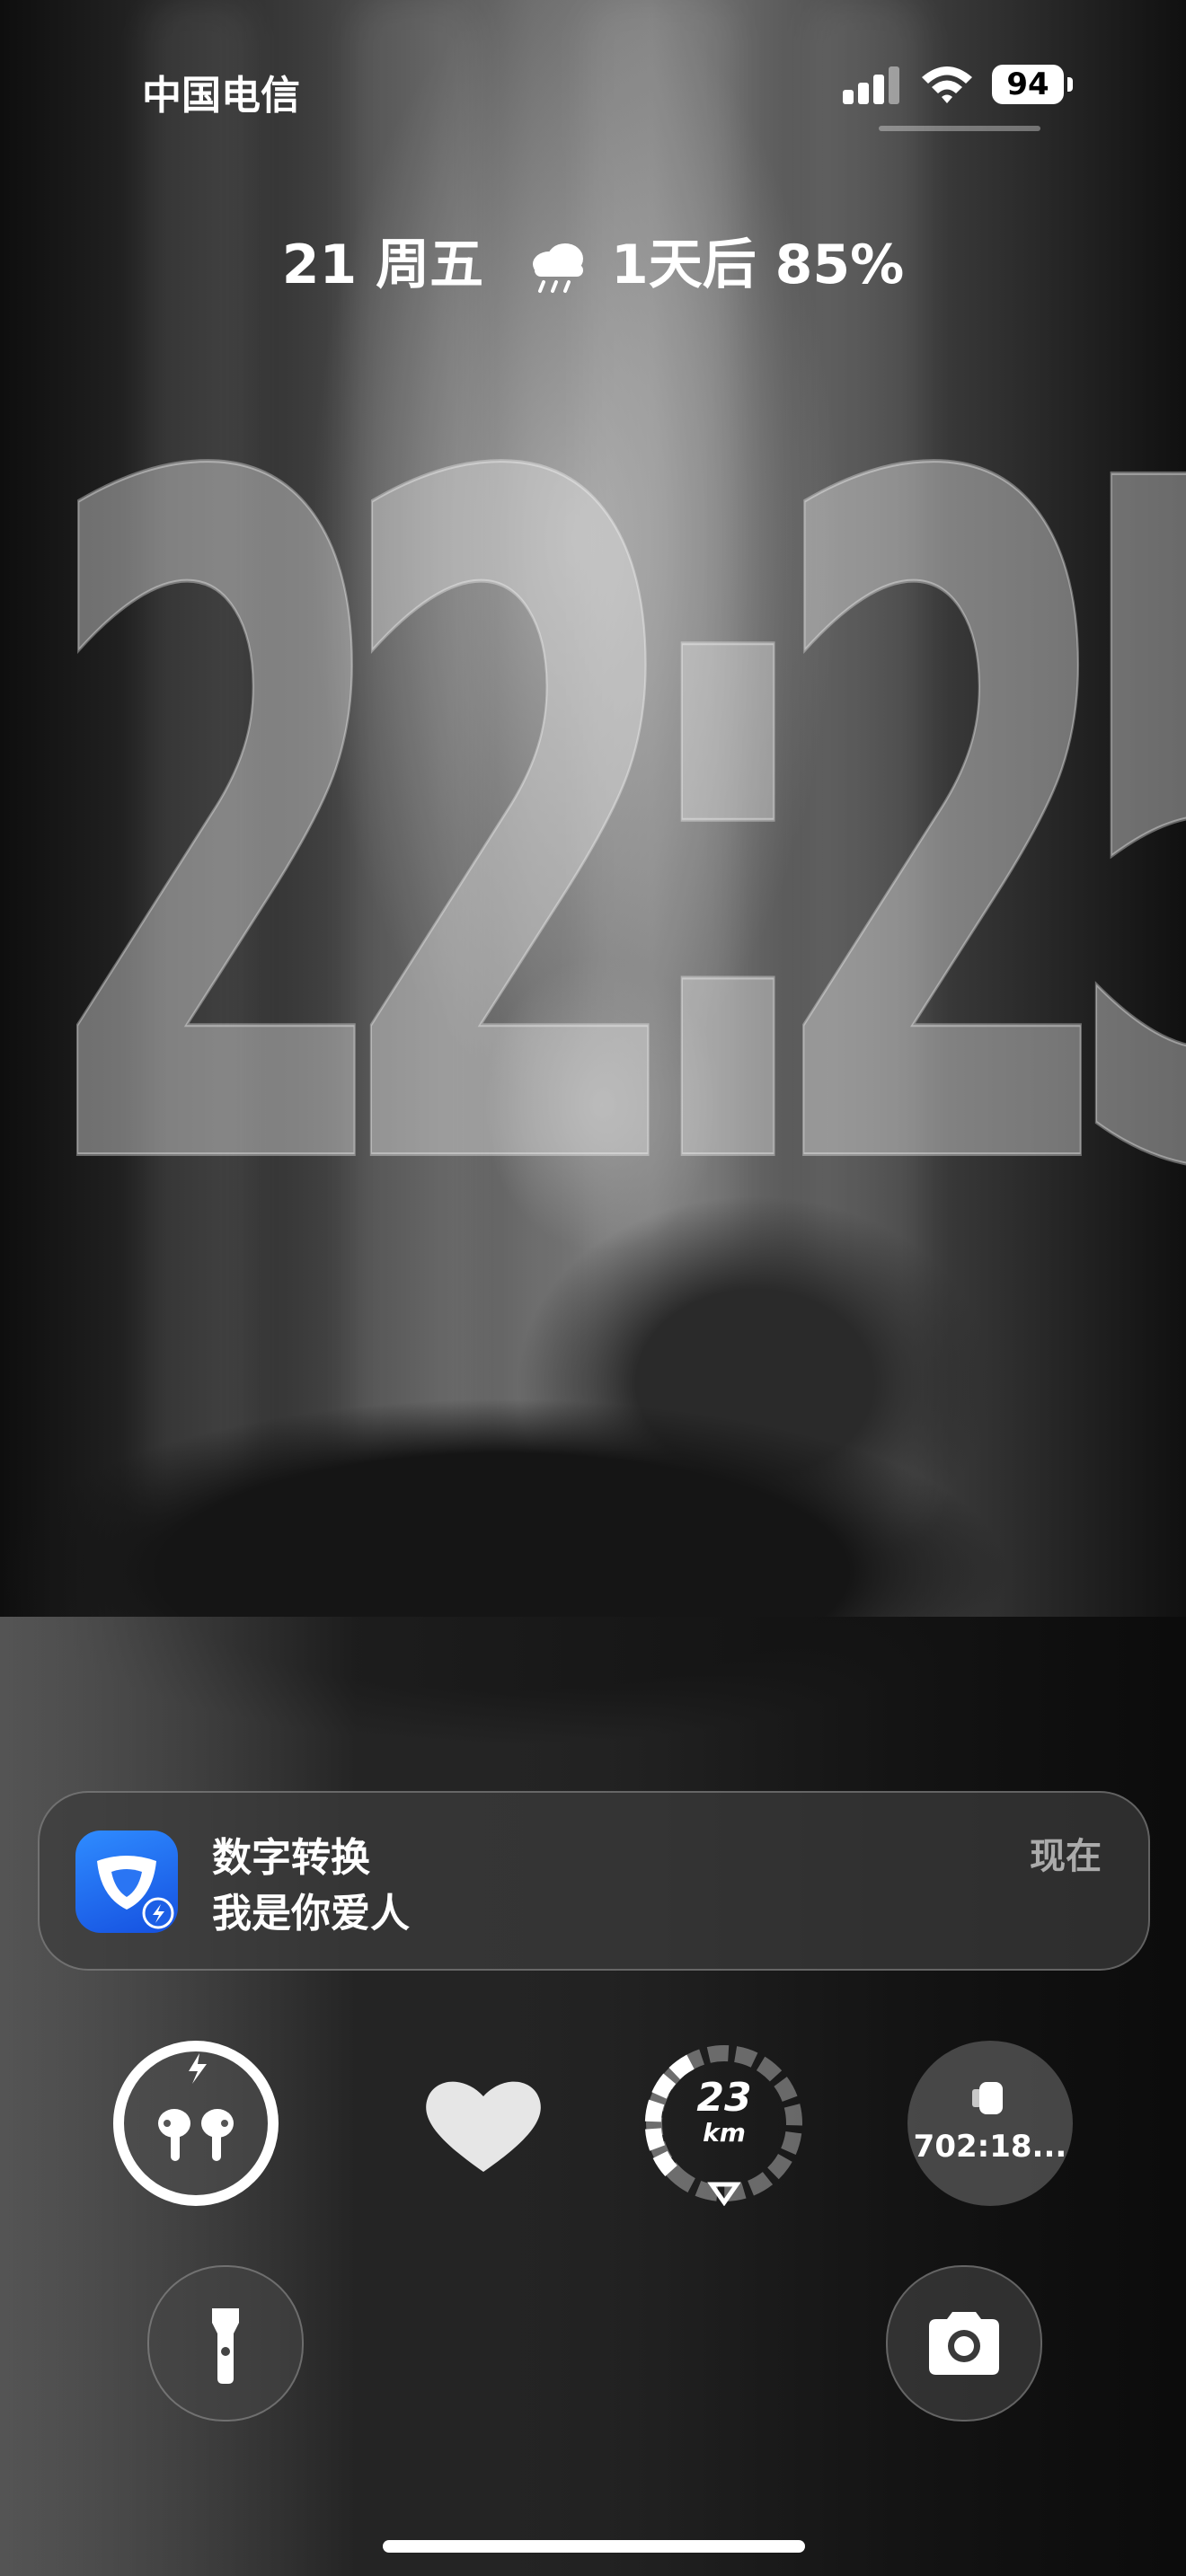 This screenshot has width=1186, height=2576. I want to click on airpods-icon, so click(196, 2107).